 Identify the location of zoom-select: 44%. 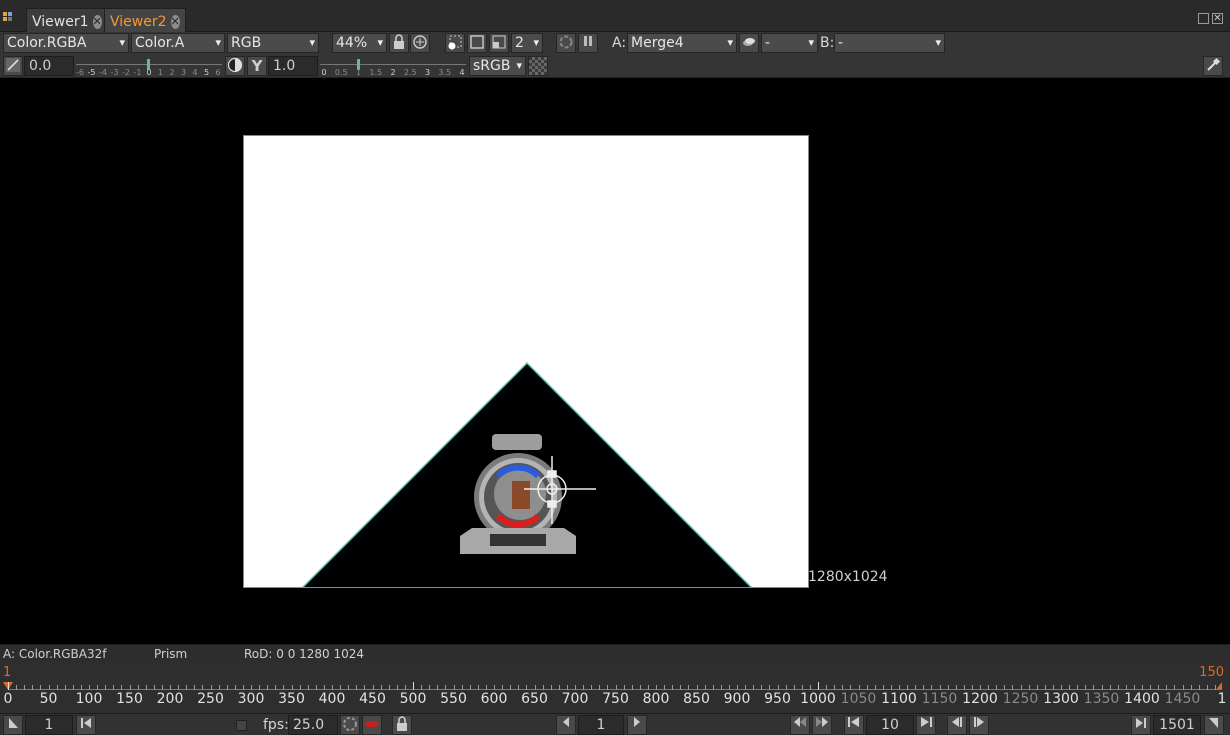
(359, 43).